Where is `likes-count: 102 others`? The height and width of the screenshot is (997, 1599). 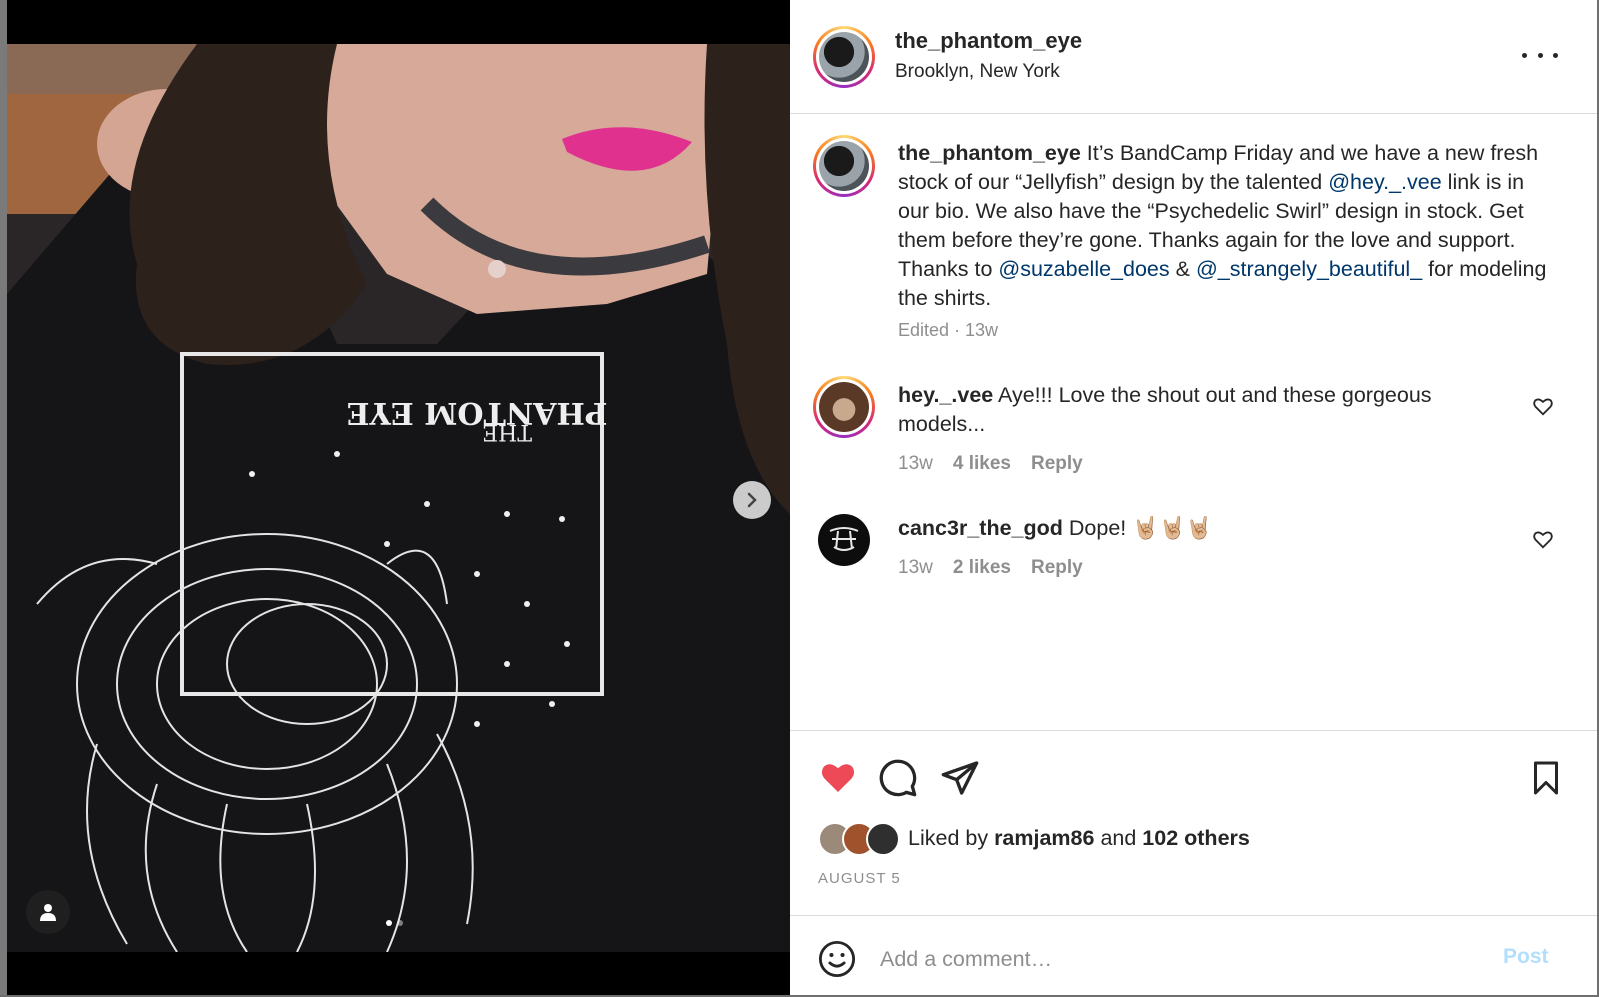
likes-count: 102 others is located at coordinates (1196, 838).